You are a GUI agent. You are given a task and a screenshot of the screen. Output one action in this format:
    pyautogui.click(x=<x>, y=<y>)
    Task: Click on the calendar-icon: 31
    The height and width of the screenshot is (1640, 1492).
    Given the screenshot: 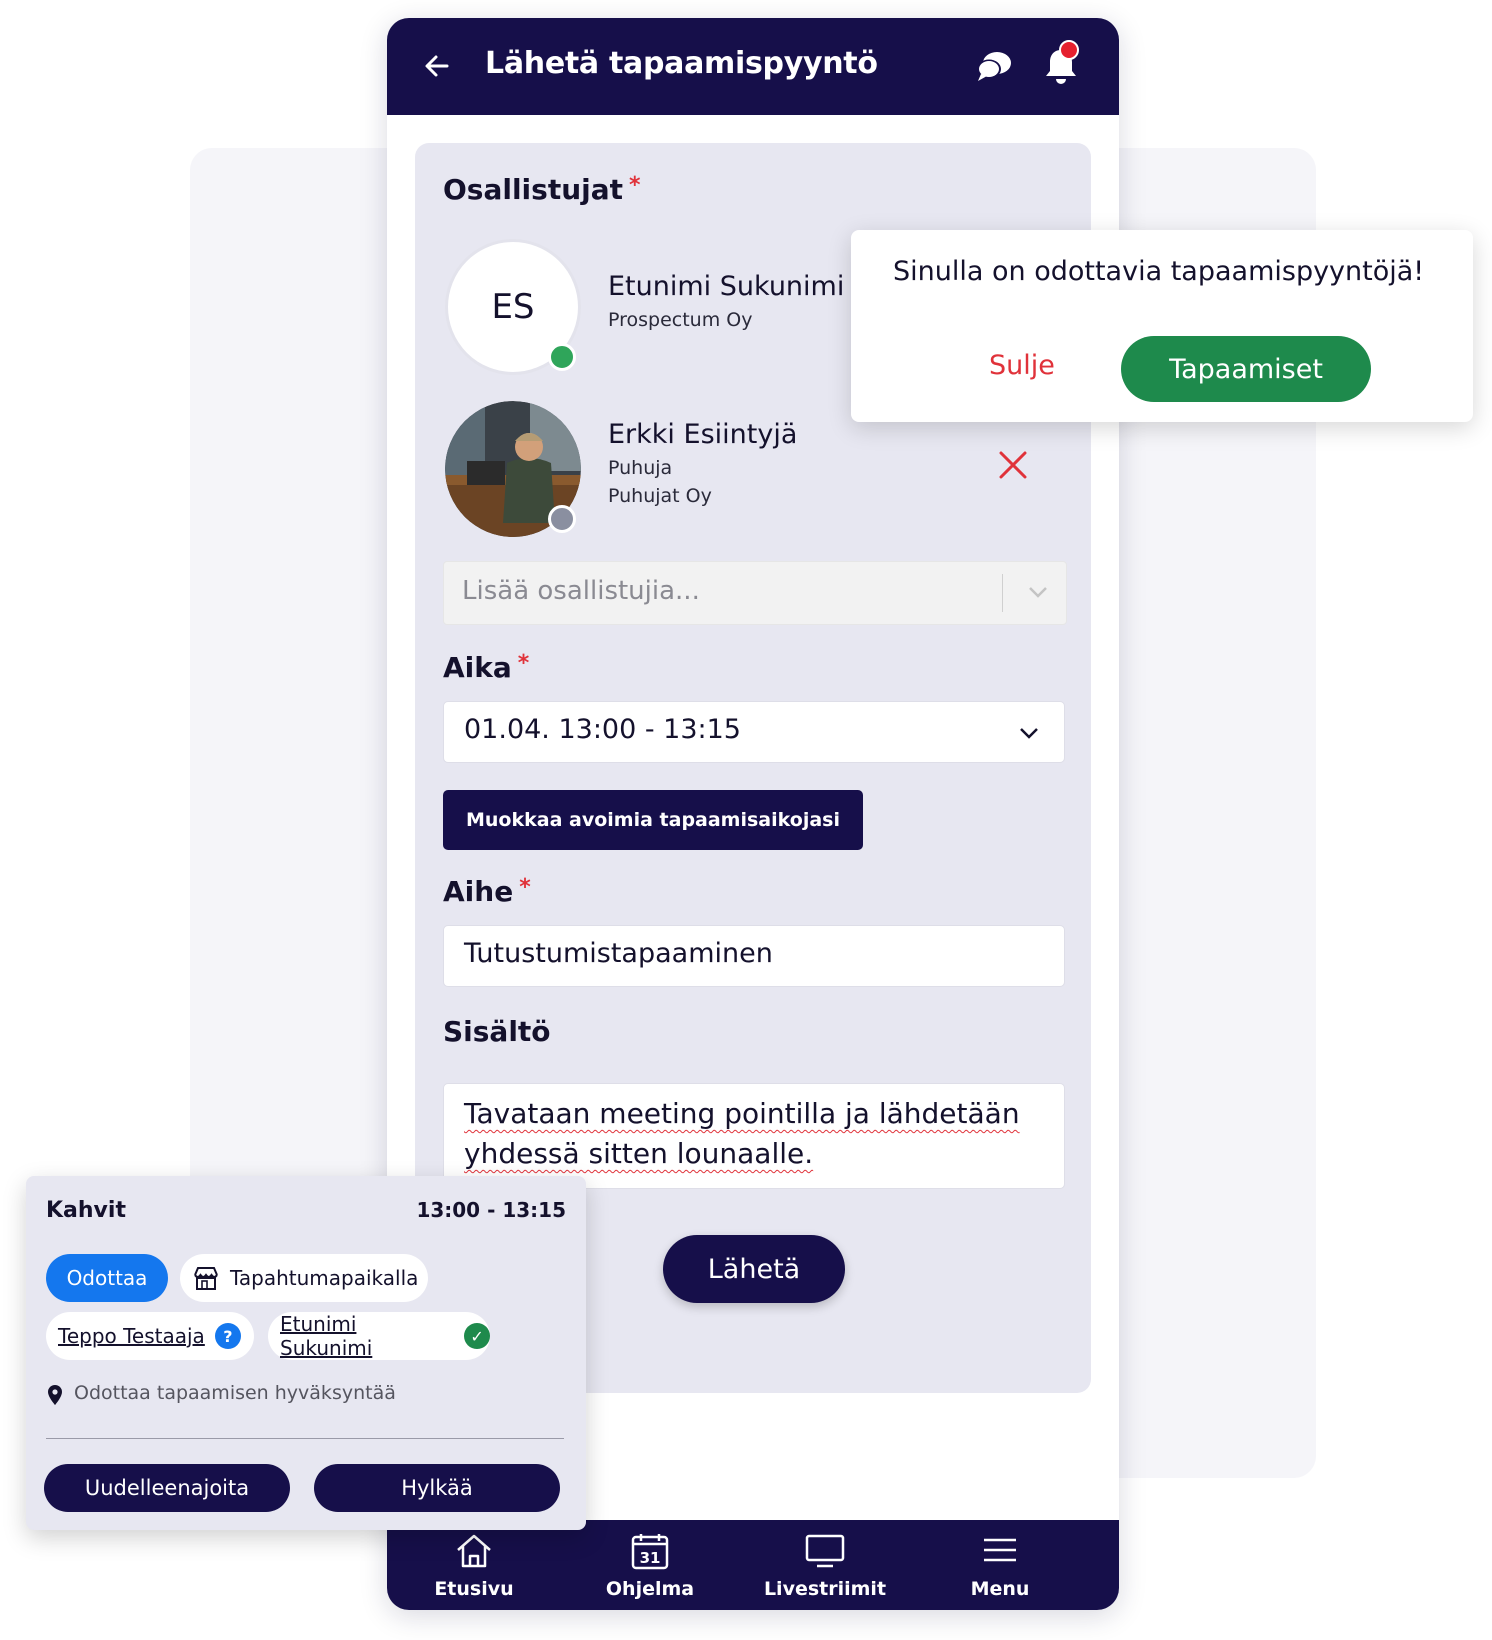 What is the action you would take?
    pyautogui.click(x=650, y=1552)
    